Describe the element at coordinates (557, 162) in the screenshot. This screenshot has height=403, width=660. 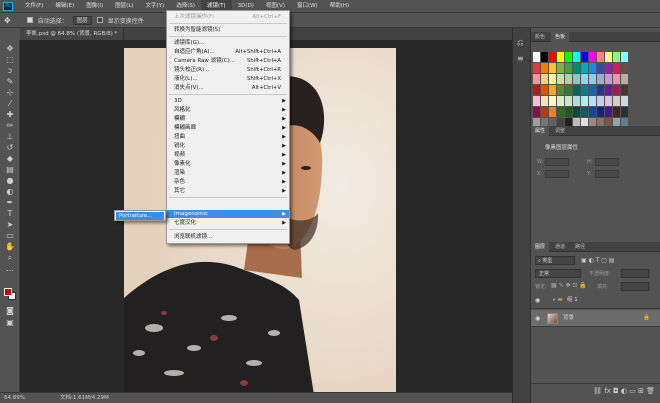
I see `prop-w-field` at that location.